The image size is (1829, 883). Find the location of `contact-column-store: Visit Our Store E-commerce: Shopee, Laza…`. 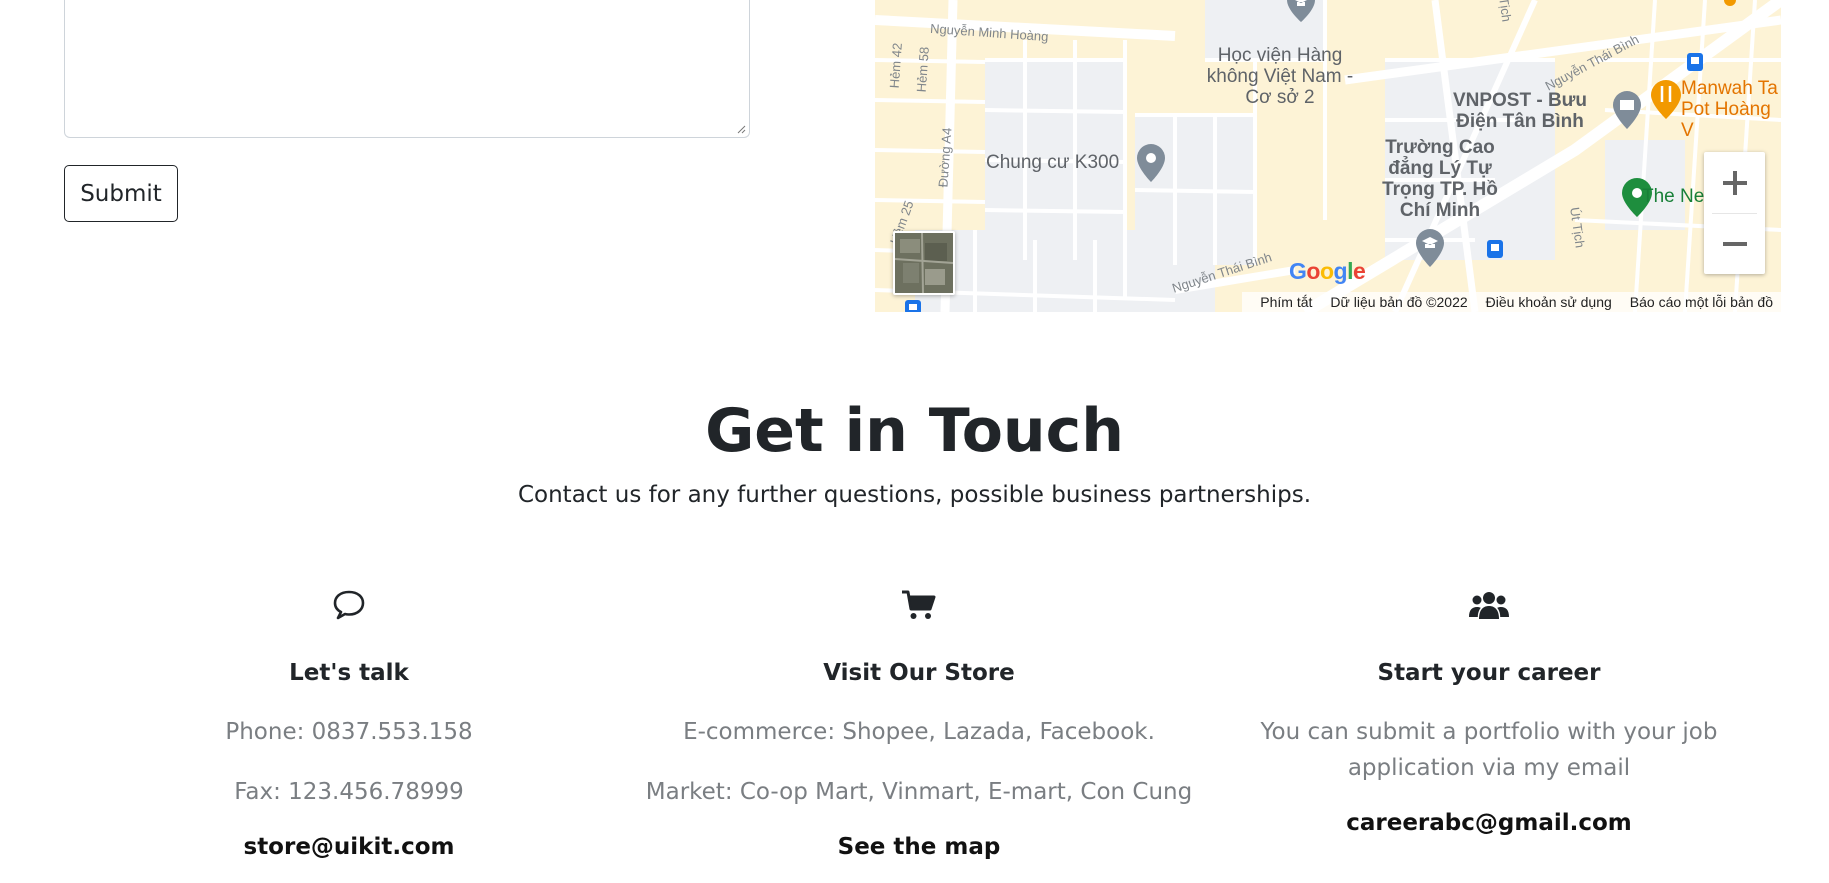

contact-column-store: Visit Our Store E-commerce: Shopee, Laza… is located at coordinates (919, 723).